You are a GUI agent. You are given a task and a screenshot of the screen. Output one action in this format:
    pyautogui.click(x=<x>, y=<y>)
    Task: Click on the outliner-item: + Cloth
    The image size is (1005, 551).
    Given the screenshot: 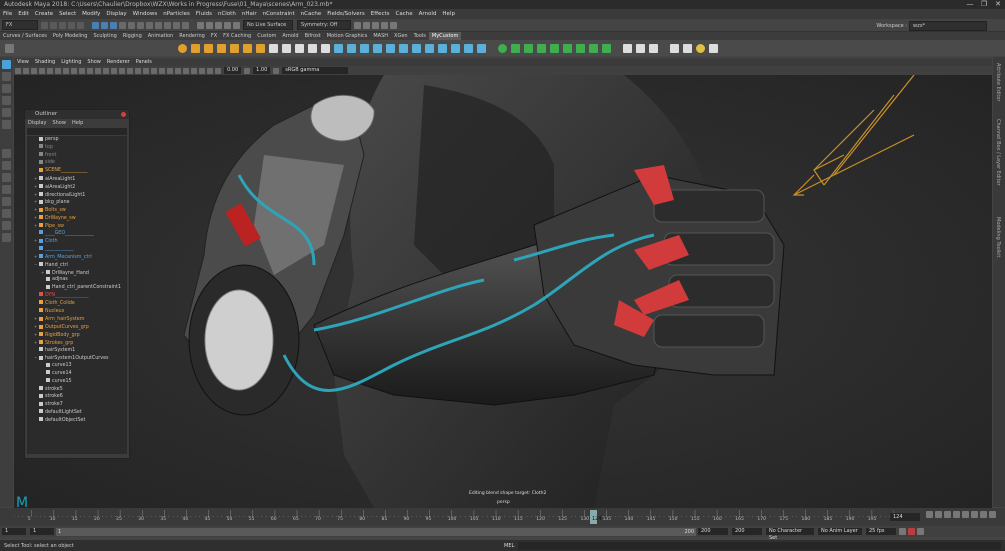 What is the action you would take?
    pyautogui.click(x=77, y=241)
    